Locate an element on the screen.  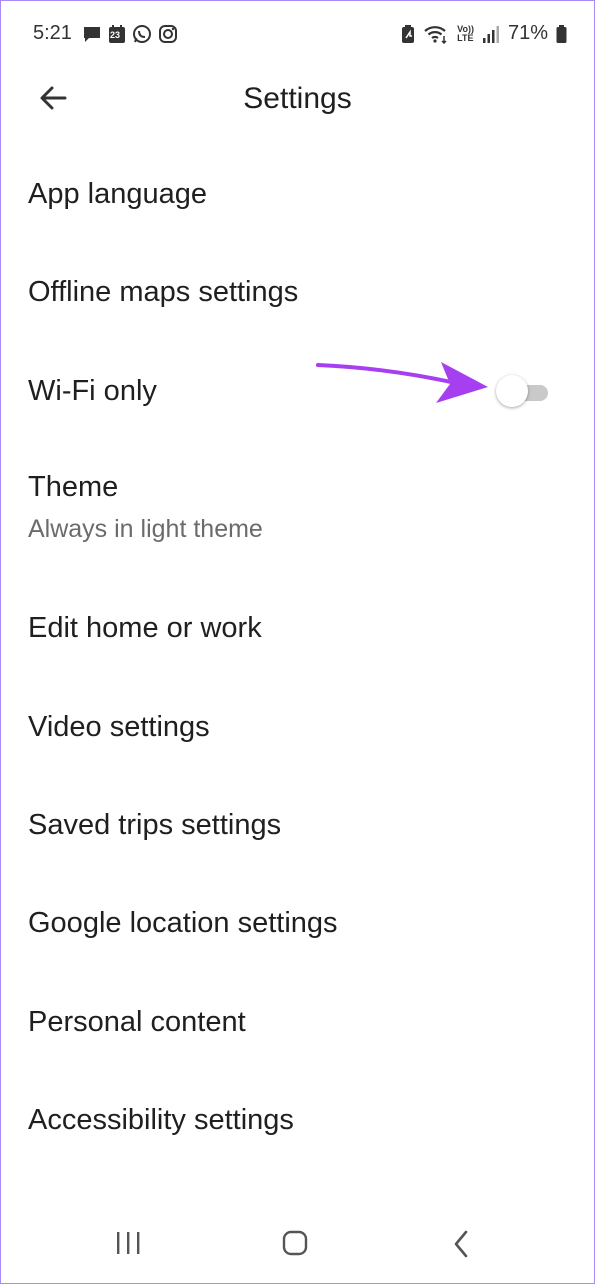
setting-theme: Theme Always in light theme is located at coordinates (297, 510).